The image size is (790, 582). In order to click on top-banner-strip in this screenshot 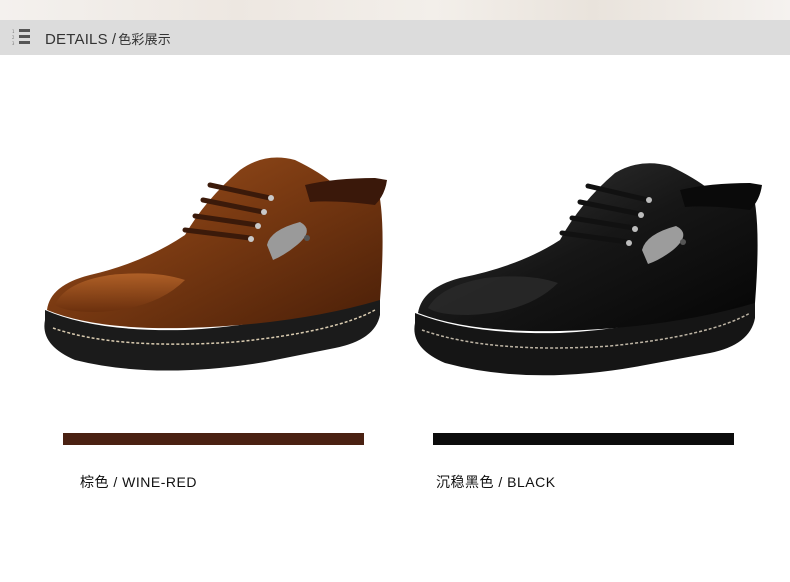, I will do `click(395, 10)`.